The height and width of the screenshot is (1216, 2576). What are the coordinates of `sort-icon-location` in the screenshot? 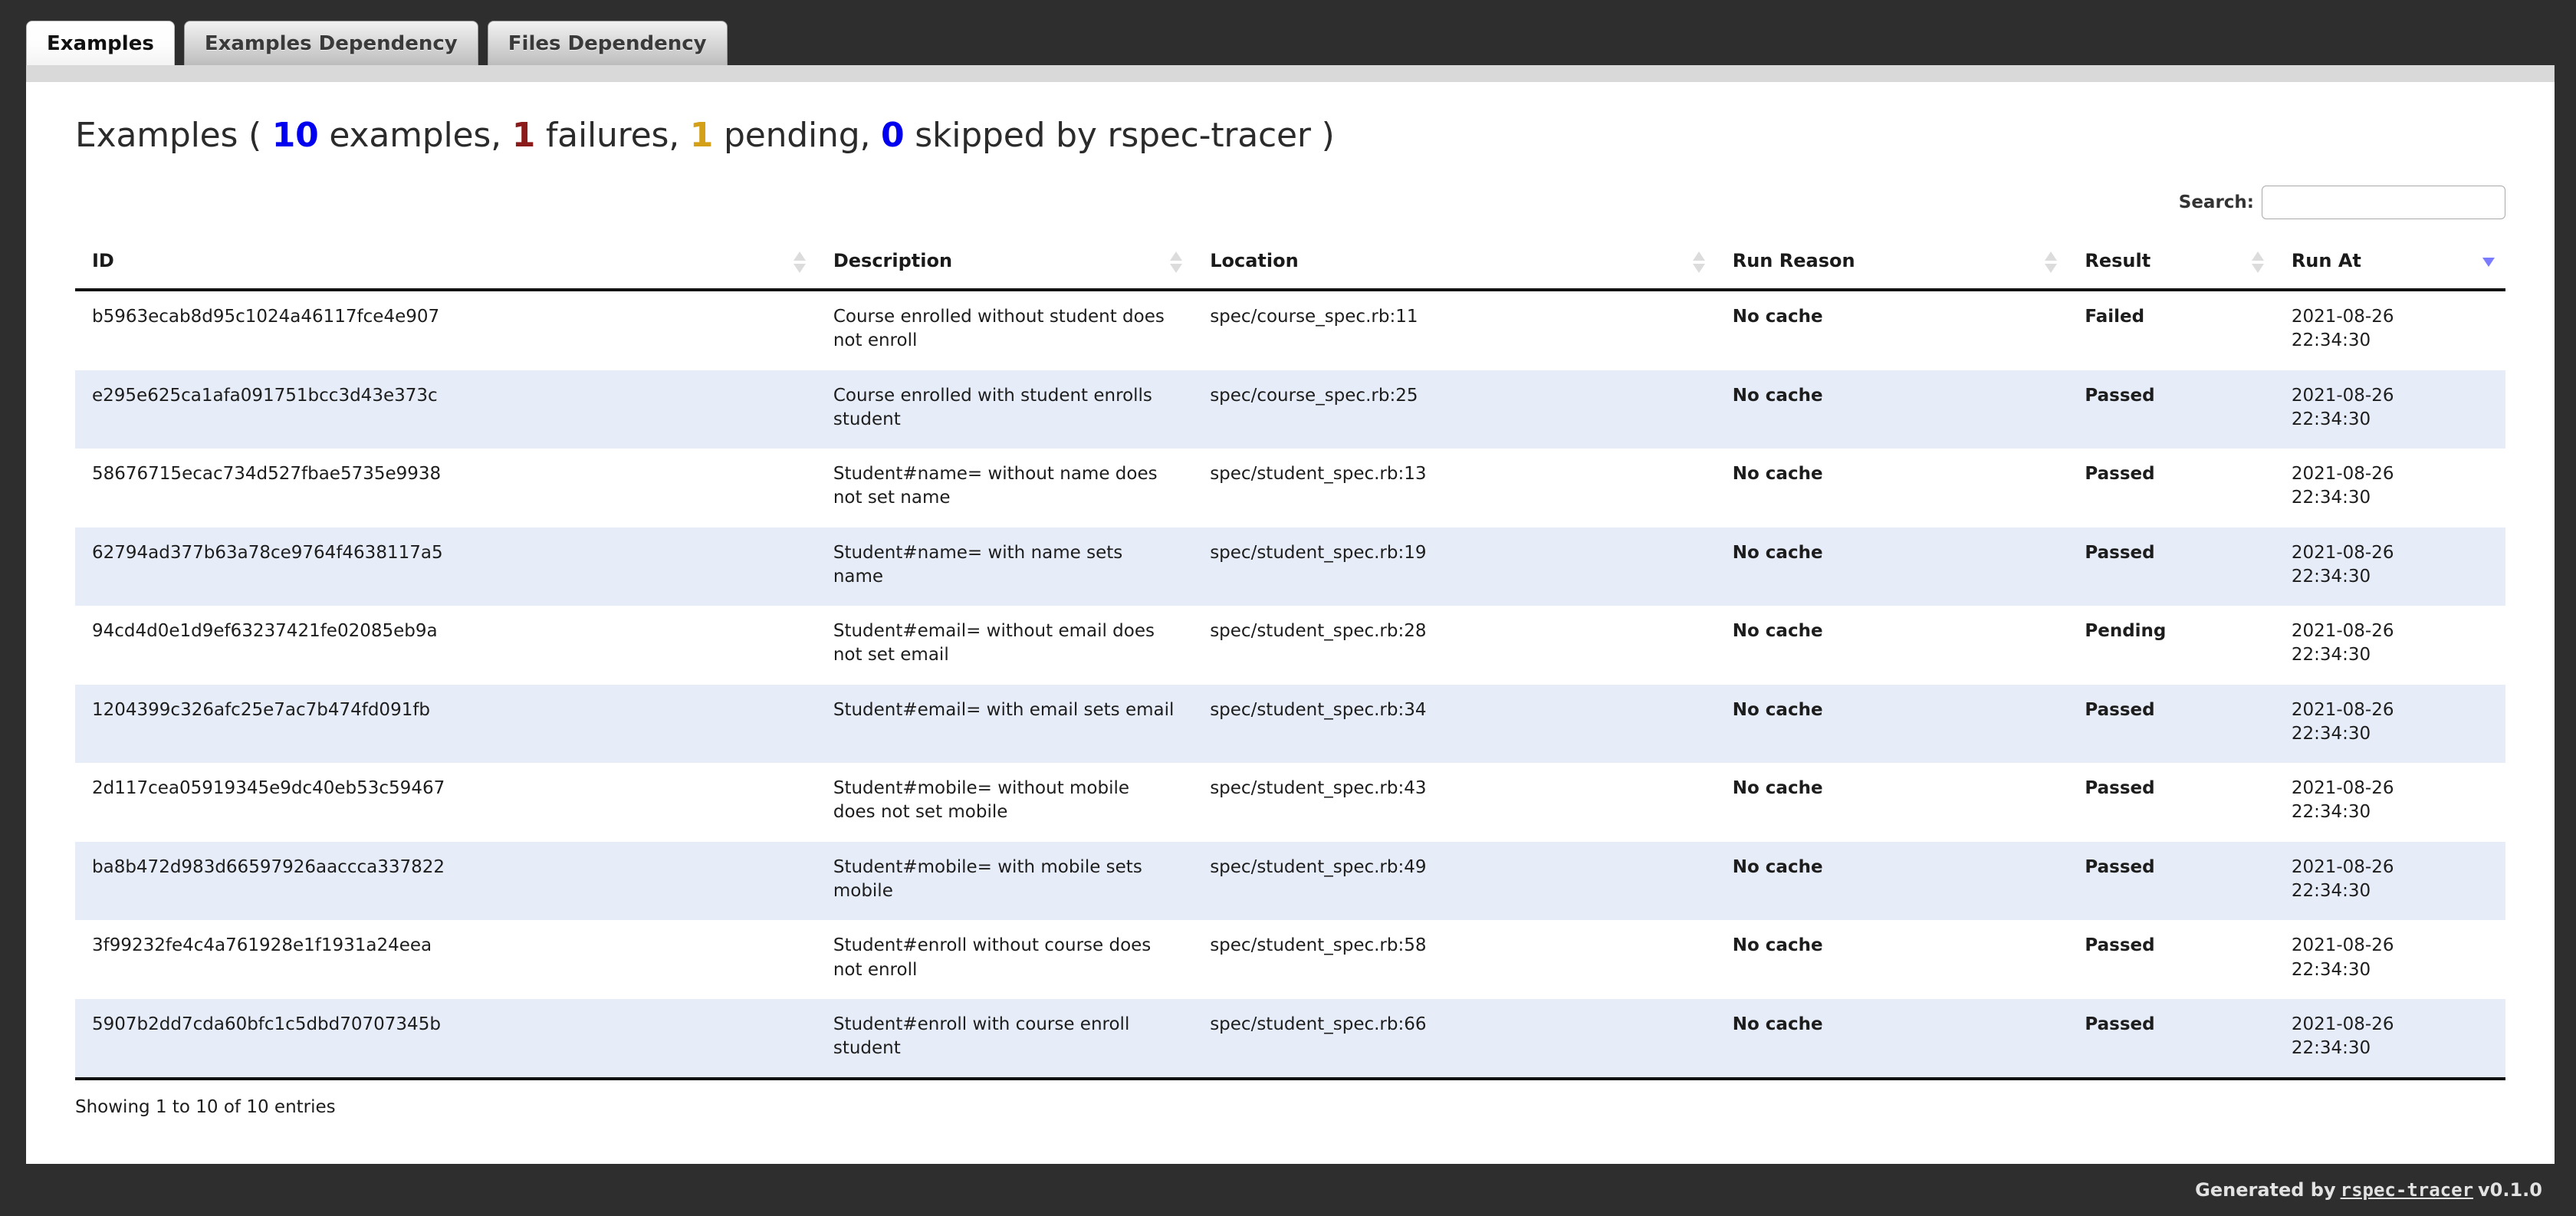 It's located at (1698, 262).